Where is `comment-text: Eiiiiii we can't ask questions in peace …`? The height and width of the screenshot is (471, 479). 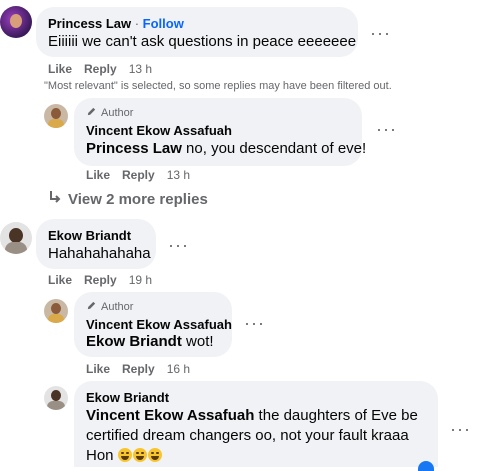
comment-text: Eiiiiii we can't ask questions in peace … is located at coordinates (202, 41).